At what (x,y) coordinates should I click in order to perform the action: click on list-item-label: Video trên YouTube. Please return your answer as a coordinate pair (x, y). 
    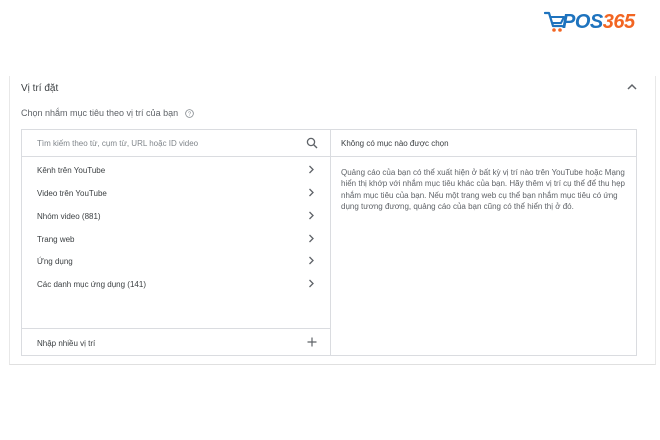
    Looking at the image, I should click on (72, 193).